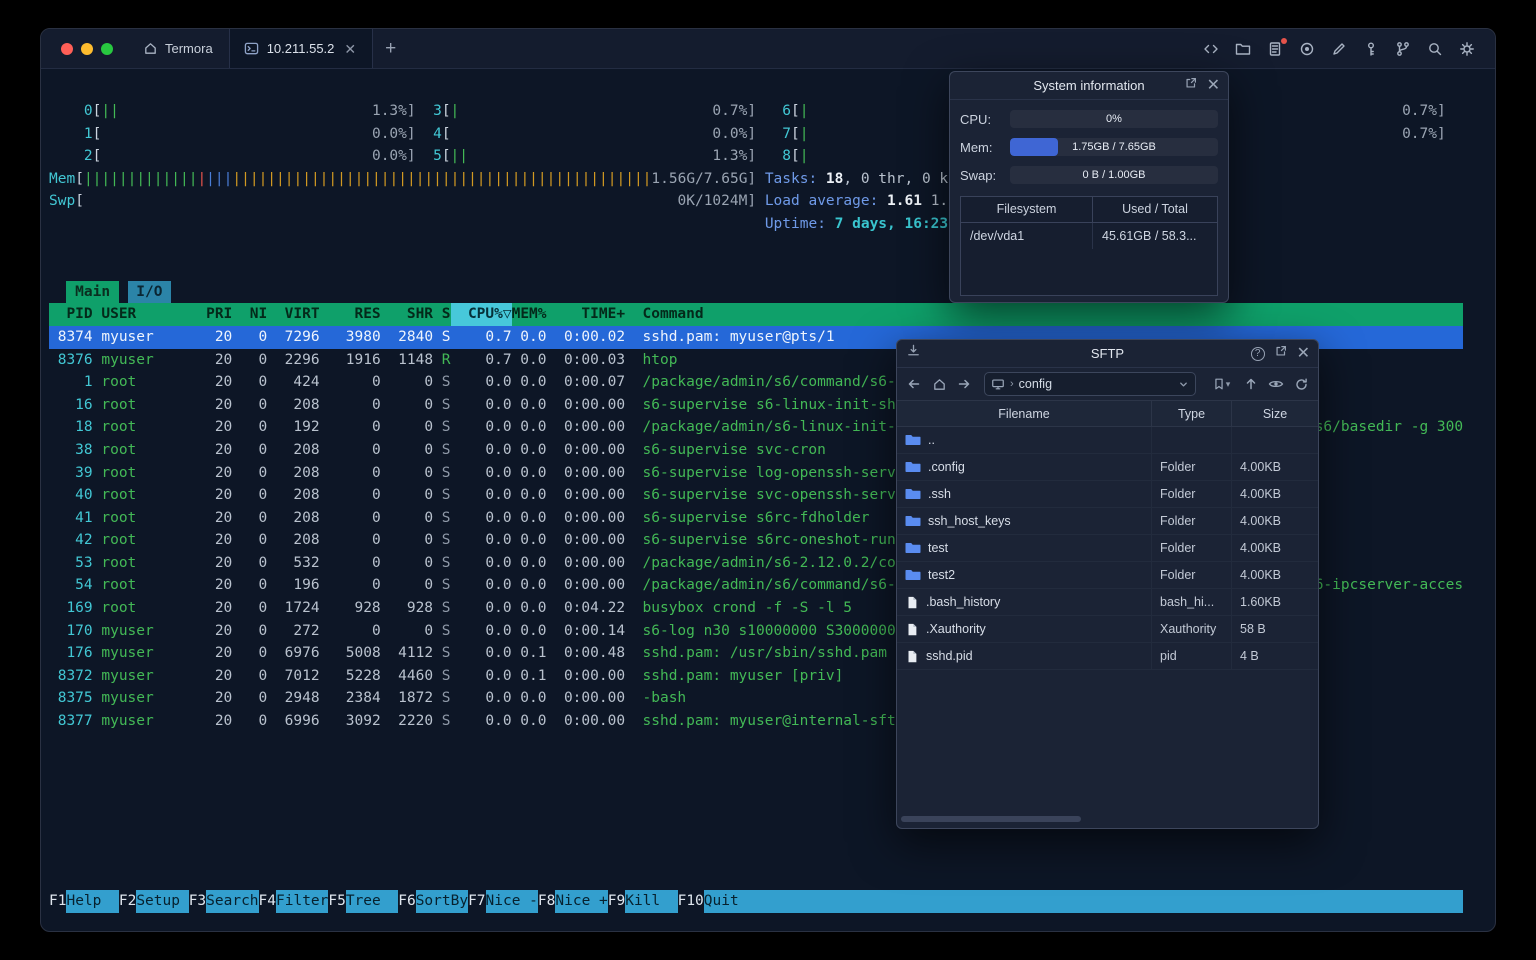 The width and height of the screenshot is (1536, 960). What do you see at coordinates (1089, 210) in the screenshot?
I see `filesystem-table-header: Filesystem Used / Total` at bounding box center [1089, 210].